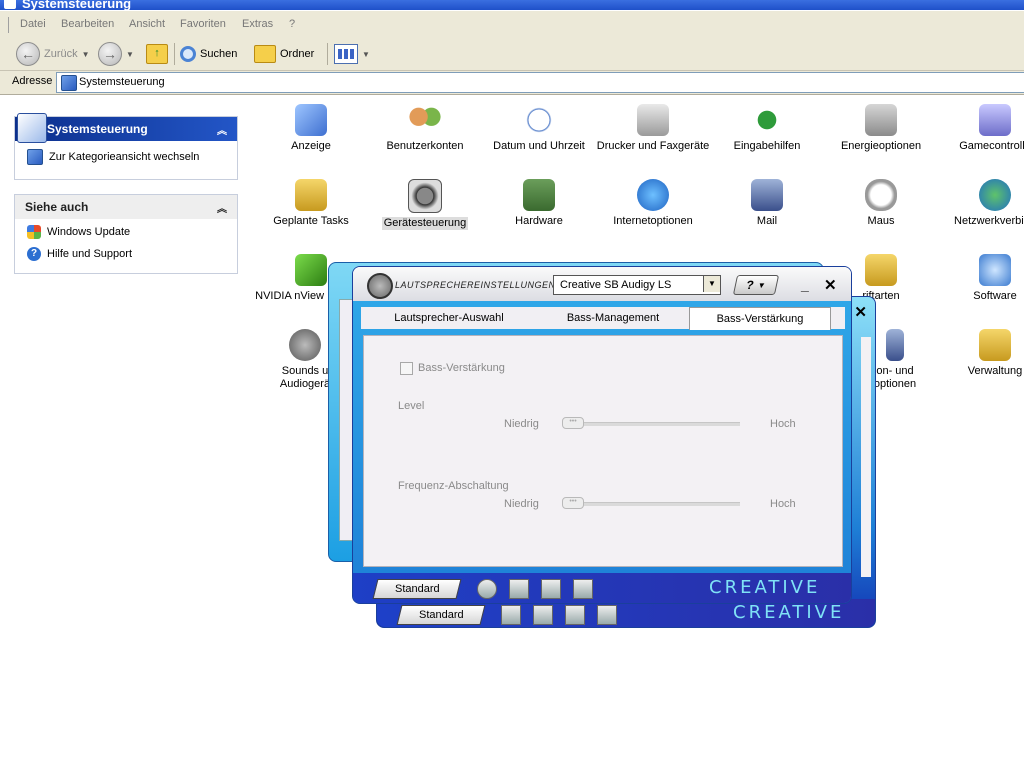  Describe the element at coordinates (34, 232) in the screenshot. I see `windows-update-icon` at that location.